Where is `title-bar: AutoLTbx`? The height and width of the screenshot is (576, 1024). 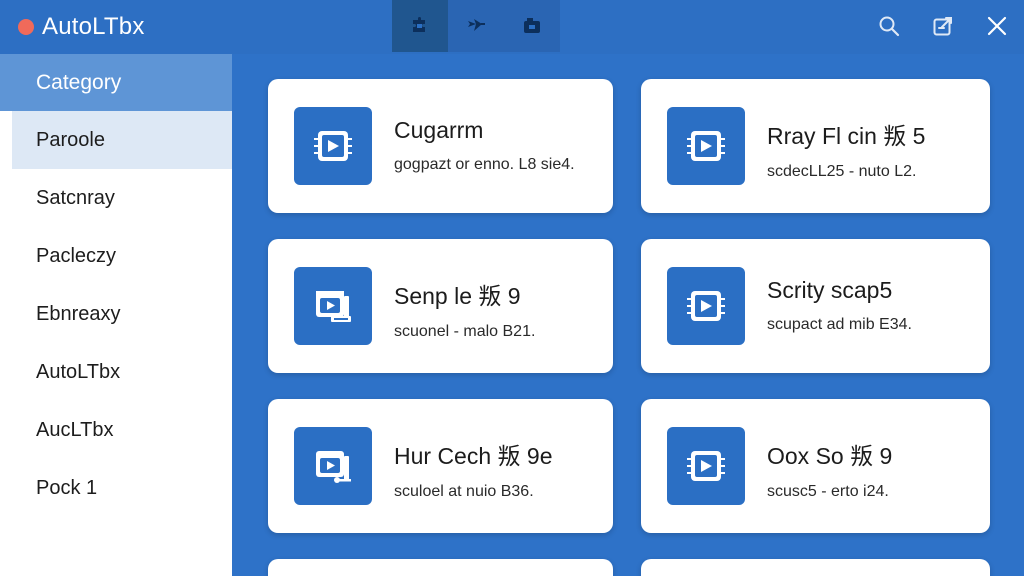
title-bar: AutoLTbx is located at coordinates (512, 27).